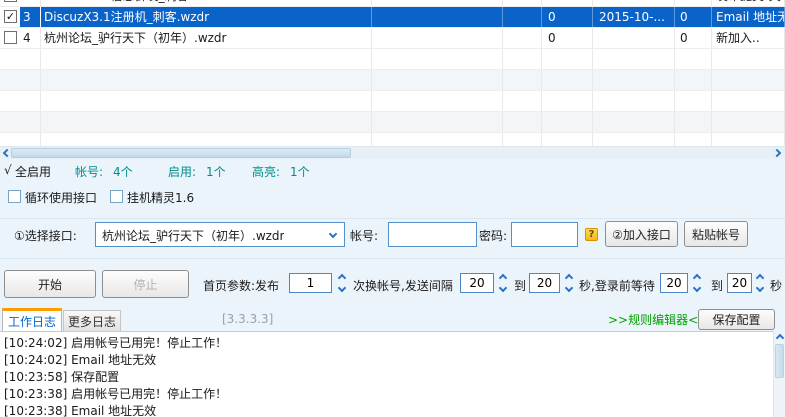 This screenshot has height=417, width=785. I want to click on publish-count-input, so click(310, 283).